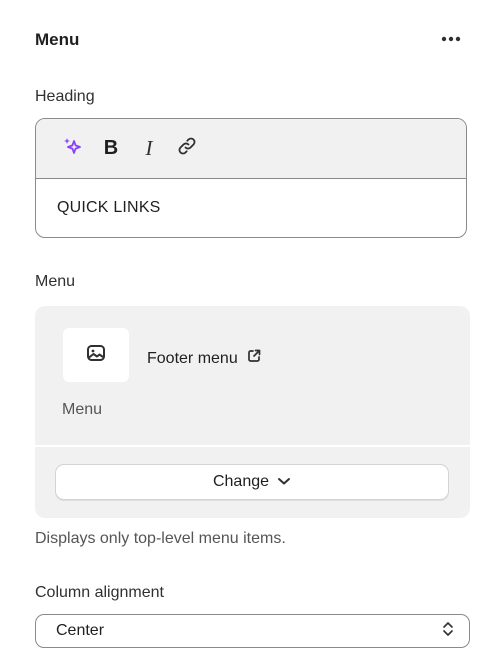 The height and width of the screenshot is (669, 487). What do you see at coordinates (284, 482) in the screenshot?
I see `chevron-down-icon` at bounding box center [284, 482].